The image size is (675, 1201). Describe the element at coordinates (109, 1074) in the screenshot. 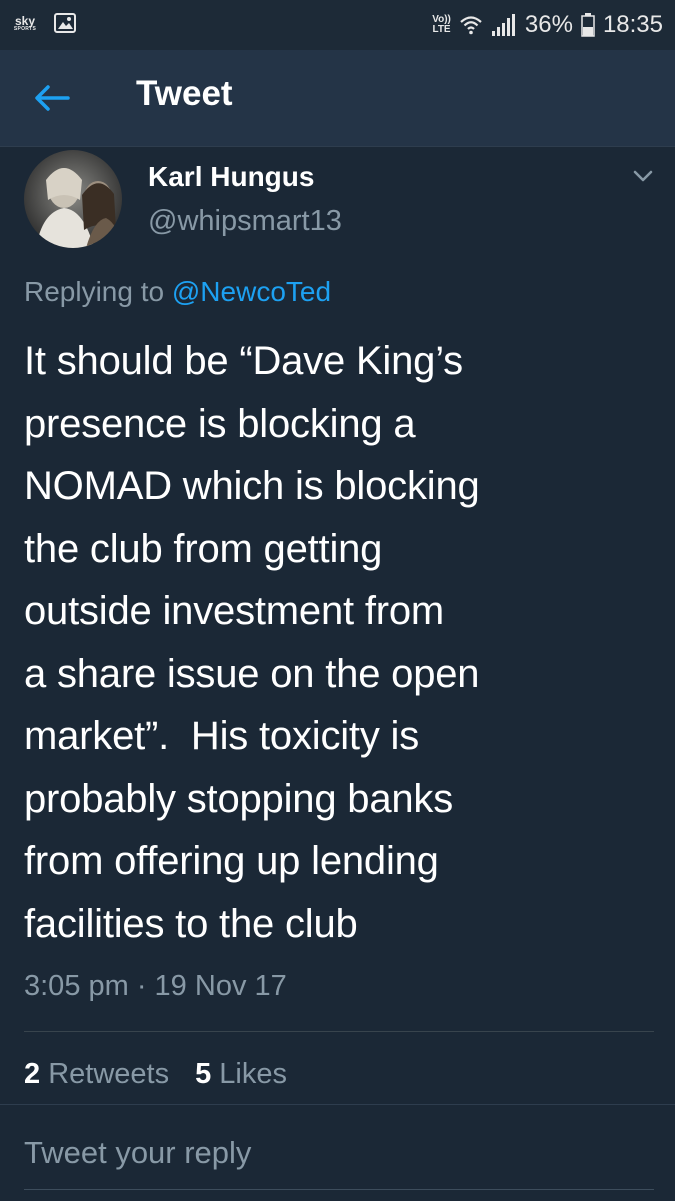

I see `retweets-label: Retweets` at that location.